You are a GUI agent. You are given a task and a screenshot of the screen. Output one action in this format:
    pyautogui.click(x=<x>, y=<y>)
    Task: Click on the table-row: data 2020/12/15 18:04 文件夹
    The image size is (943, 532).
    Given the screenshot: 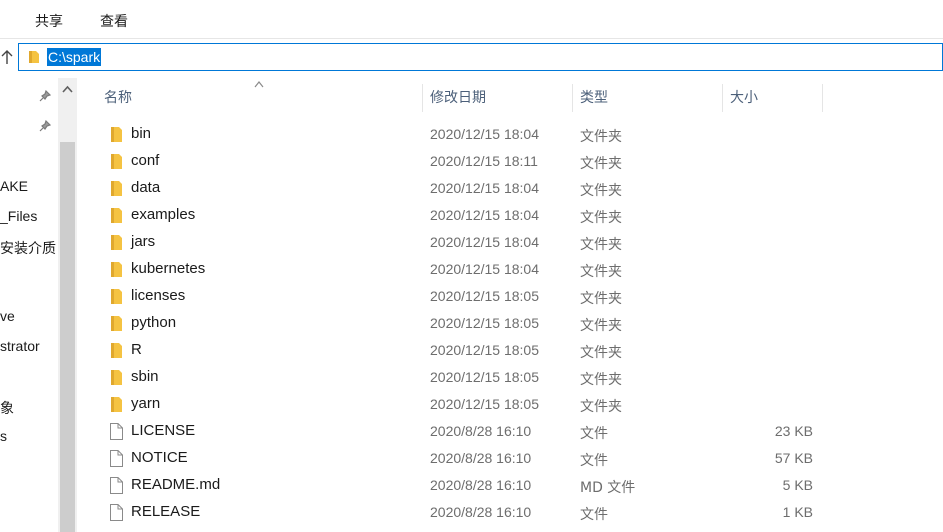 What is the action you would take?
    pyautogui.click(x=460, y=188)
    